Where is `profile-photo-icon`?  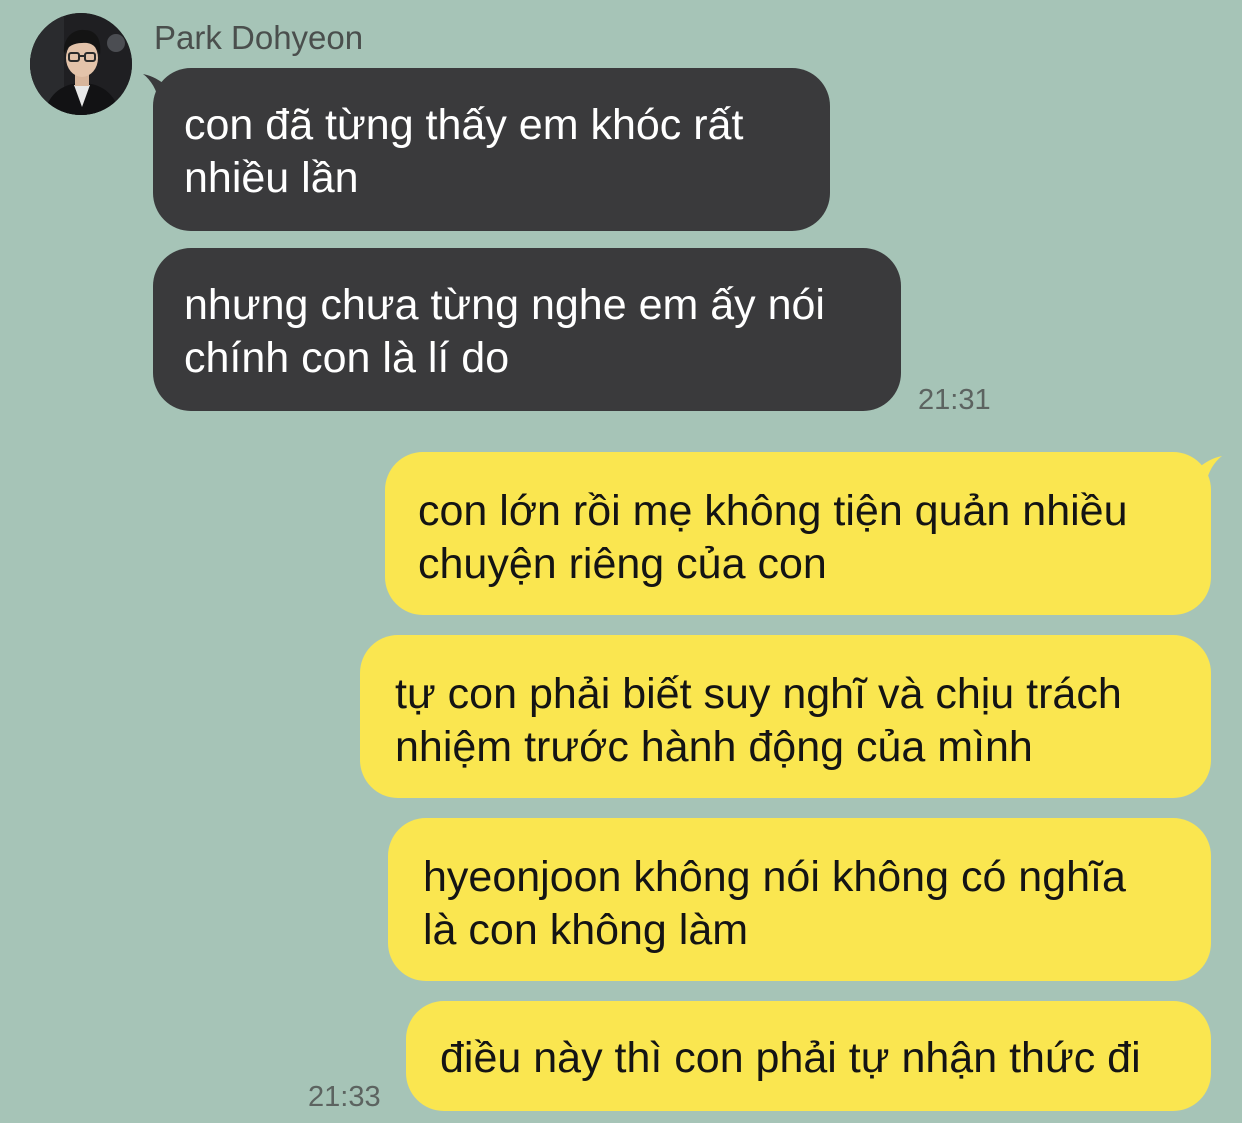
profile-photo-icon is located at coordinates (81, 64).